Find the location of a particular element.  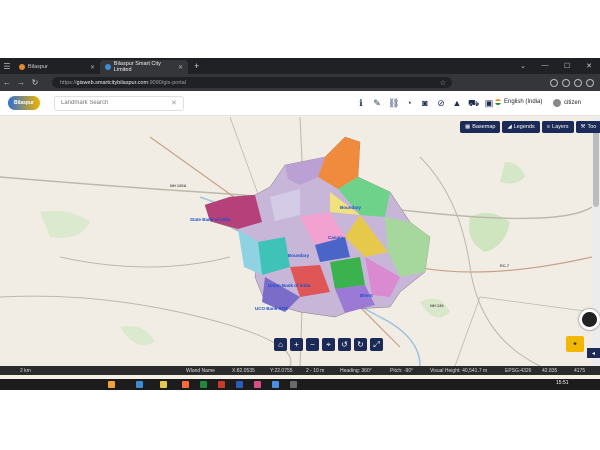

side-panel-button: ◂ is located at coordinates (593, 353).